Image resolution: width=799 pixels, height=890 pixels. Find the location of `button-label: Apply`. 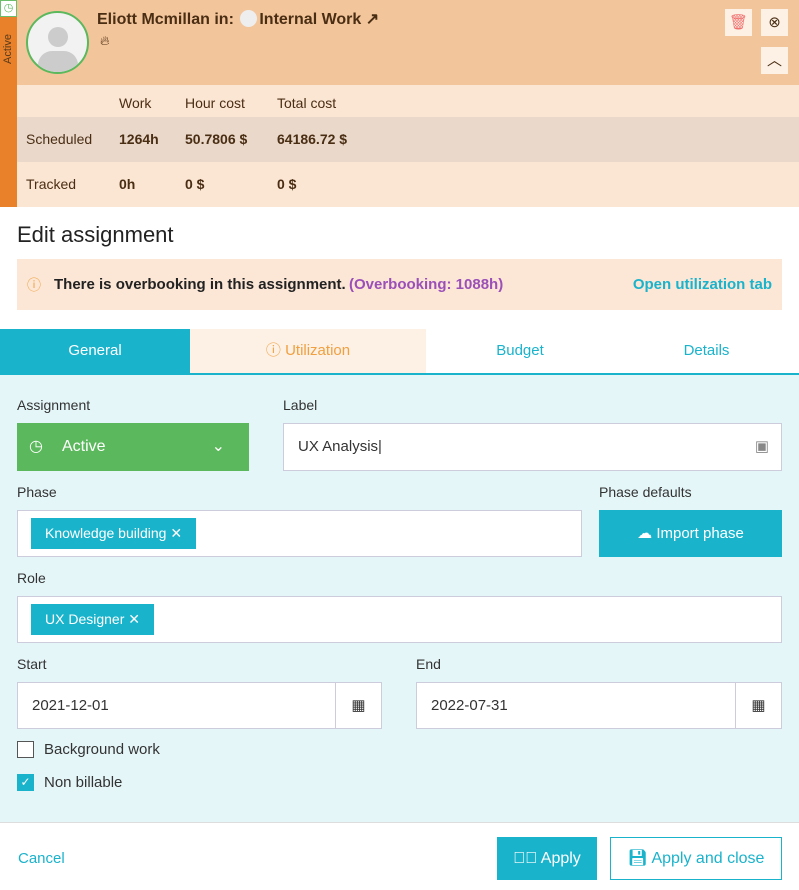

button-label: Apply is located at coordinates (560, 858).